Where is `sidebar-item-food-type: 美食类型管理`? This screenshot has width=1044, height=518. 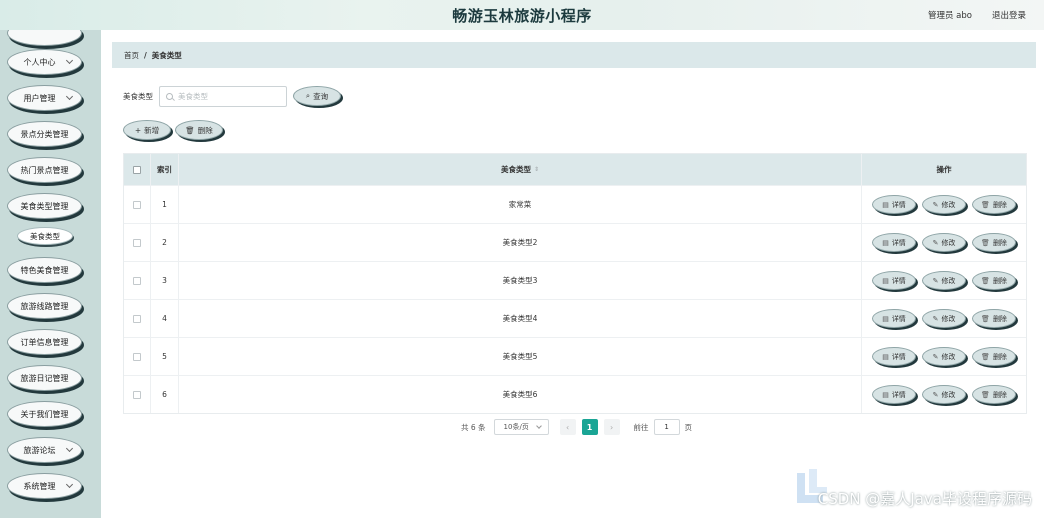
sidebar-item-food-type: 美食类型管理 is located at coordinates (44, 206).